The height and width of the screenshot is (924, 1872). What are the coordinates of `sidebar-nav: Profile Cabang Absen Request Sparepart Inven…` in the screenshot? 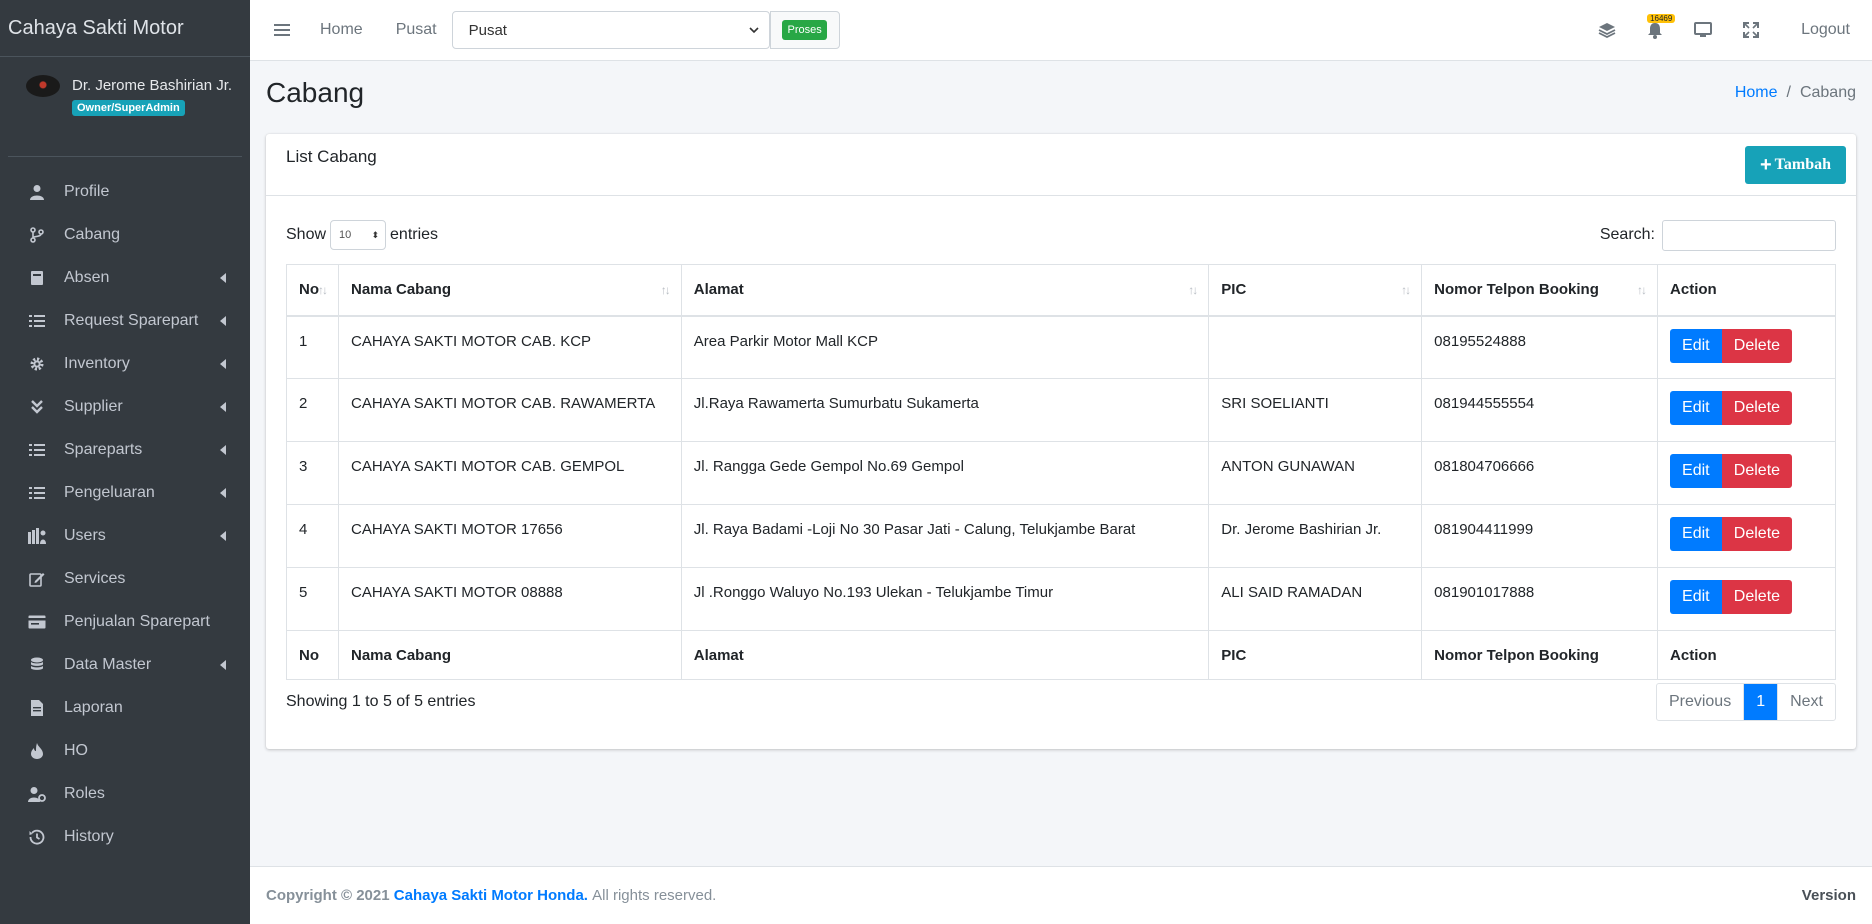 It's located at (125, 514).